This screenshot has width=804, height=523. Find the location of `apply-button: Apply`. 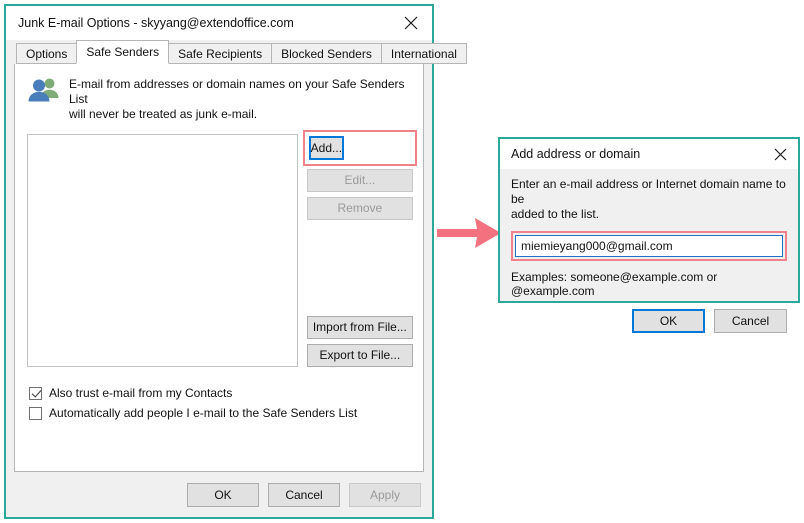

apply-button: Apply is located at coordinates (385, 494).